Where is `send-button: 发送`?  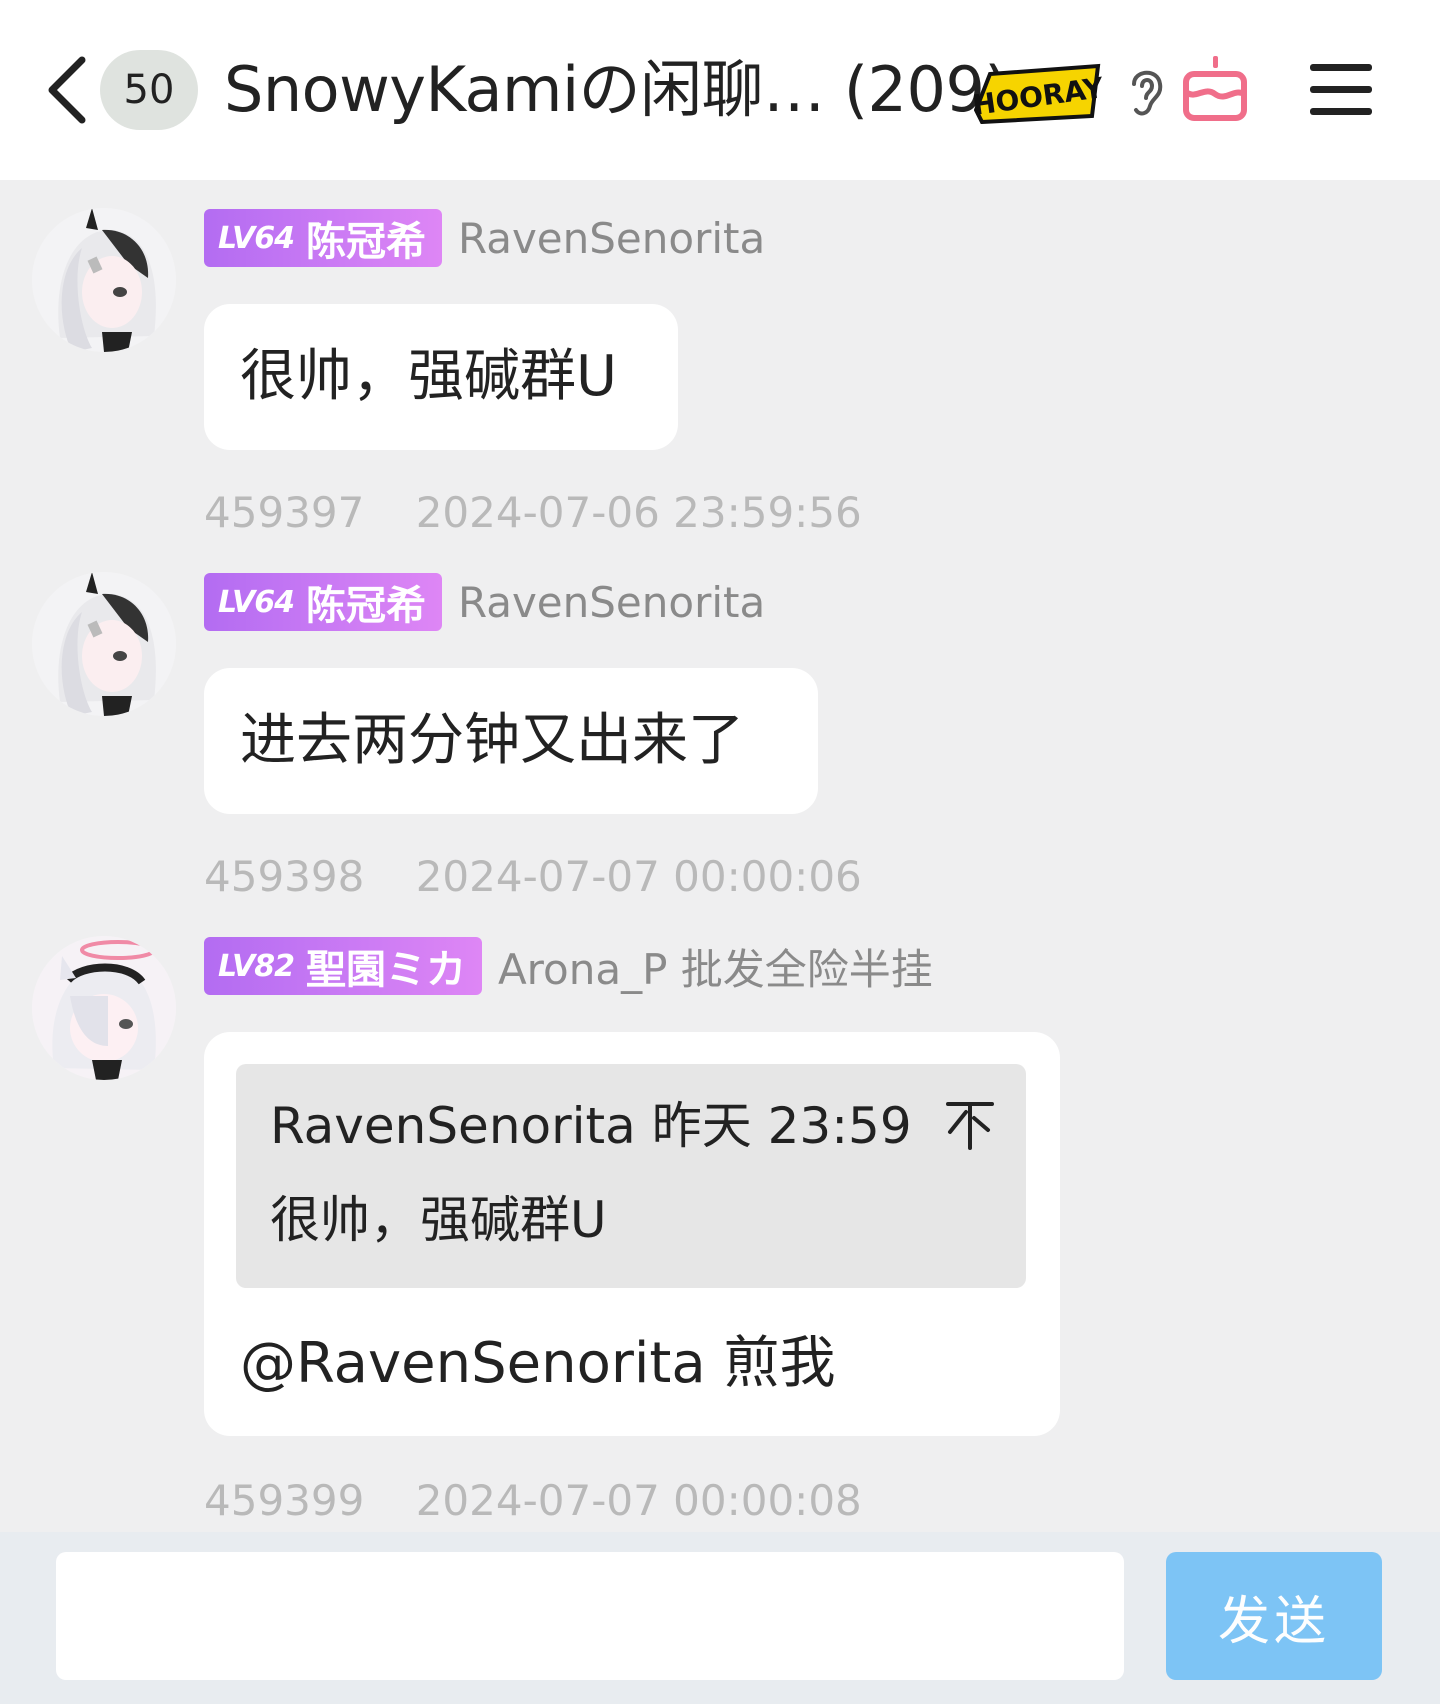 send-button: 发送 is located at coordinates (1274, 1616).